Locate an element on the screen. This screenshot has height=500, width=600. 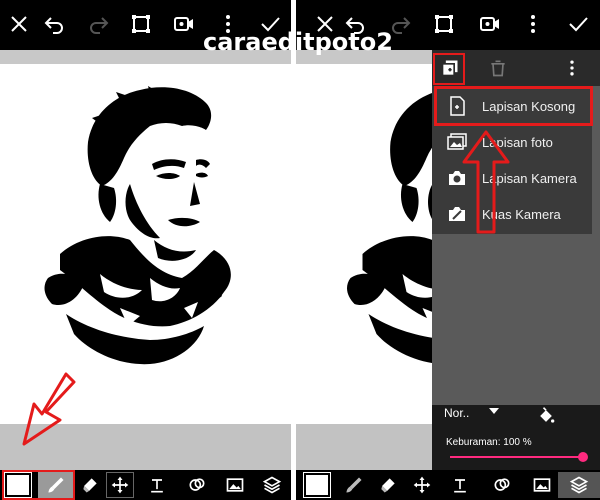
undo-icon is located at coordinates (54, 24).